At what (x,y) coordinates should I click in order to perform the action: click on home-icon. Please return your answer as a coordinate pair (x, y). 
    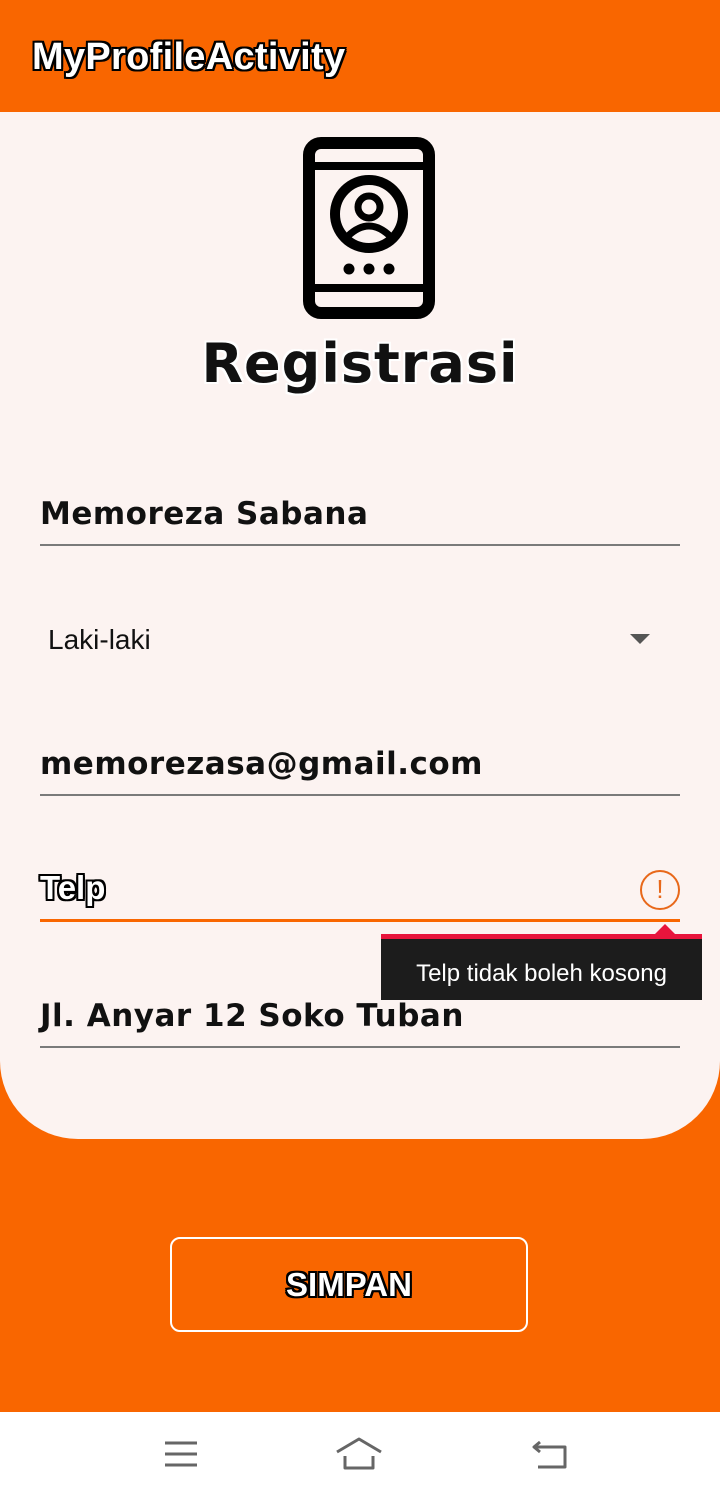
    Looking at the image, I should click on (359, 1454).